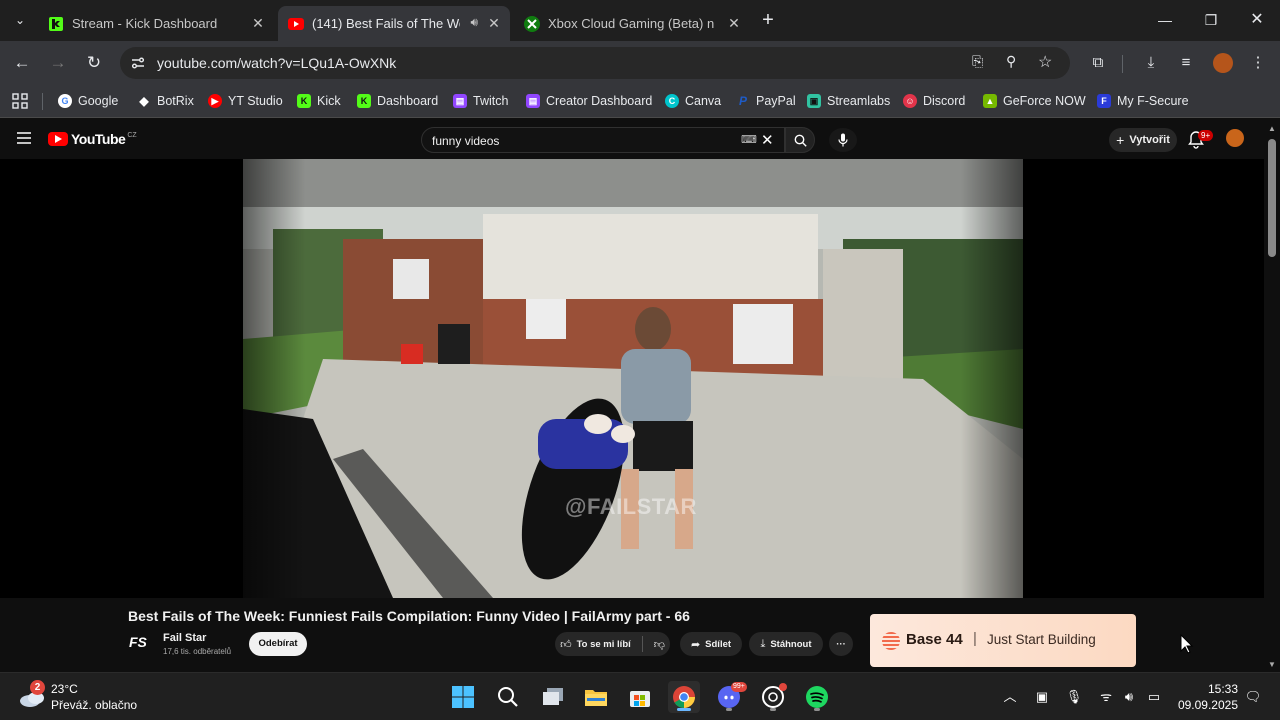 Image resolution: width=1280 pixels, height=720 pixels. What do you see at coordinates (319, 101) in the screenshot?
I see `bookmark-kick: K Kick` at bounding box center [319, 101].